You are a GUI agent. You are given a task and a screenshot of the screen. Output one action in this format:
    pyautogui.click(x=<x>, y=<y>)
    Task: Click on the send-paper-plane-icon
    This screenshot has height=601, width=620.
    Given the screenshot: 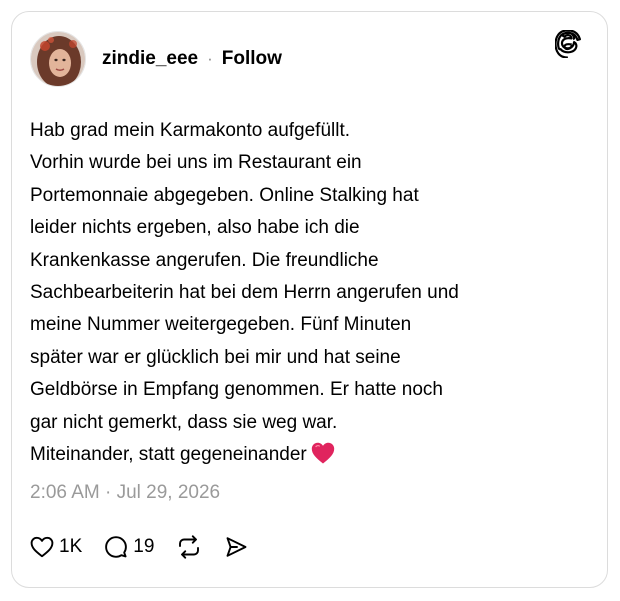 What is the action you would take?
    pyautogui.click(x=236, y=547)
    